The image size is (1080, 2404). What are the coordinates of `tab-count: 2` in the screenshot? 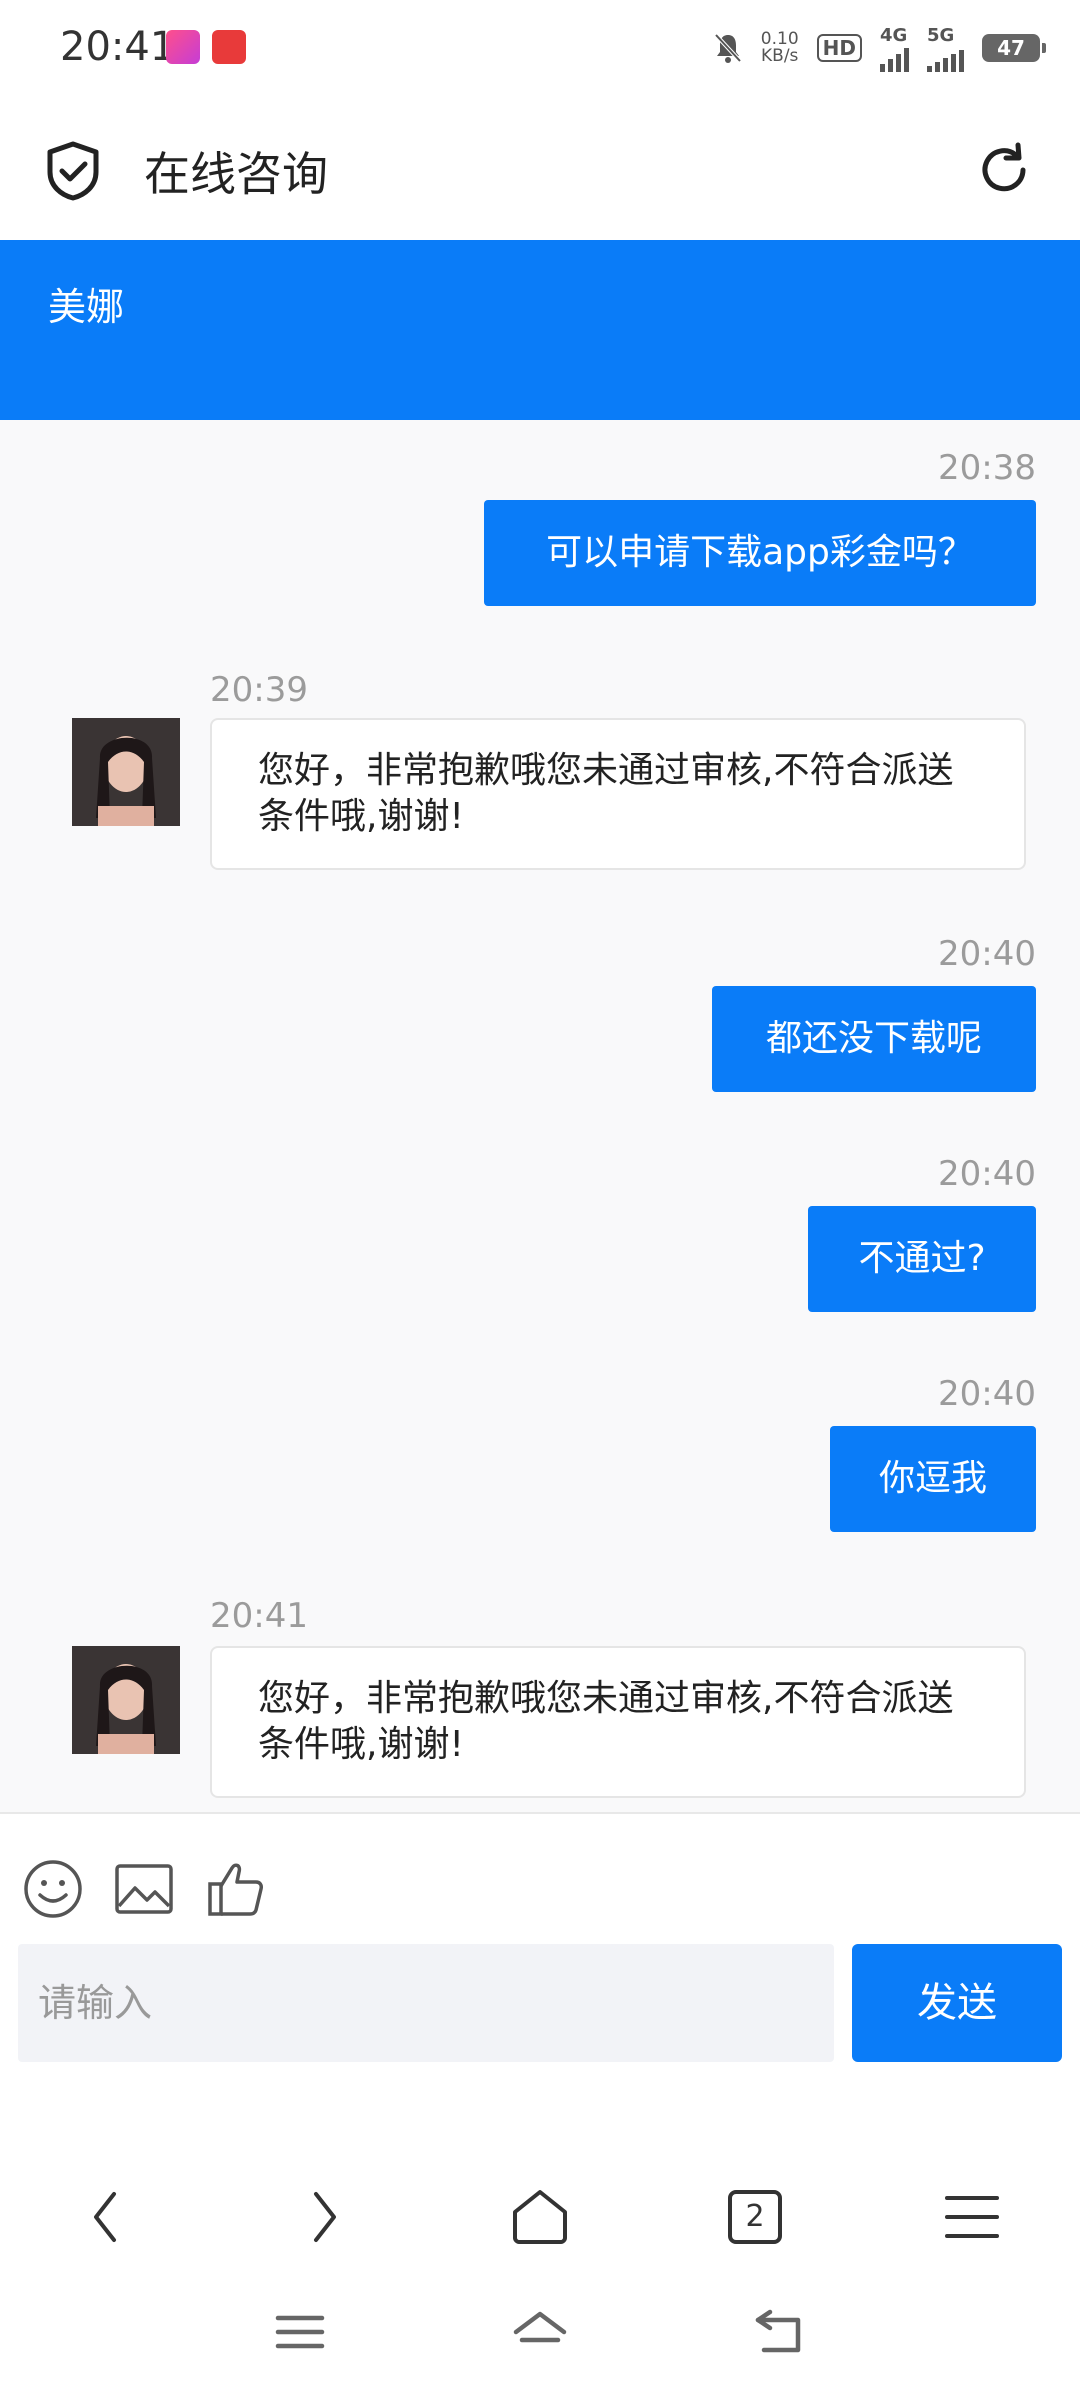 It's located at (755, 2216).